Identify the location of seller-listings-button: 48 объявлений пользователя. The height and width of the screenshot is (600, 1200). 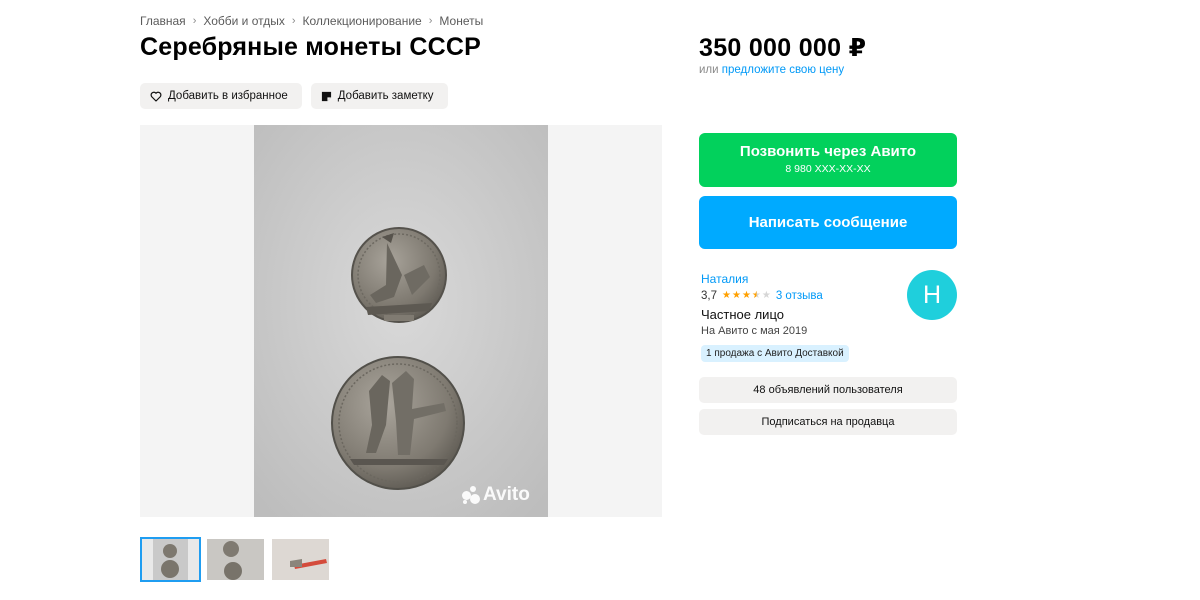
(828, 390).